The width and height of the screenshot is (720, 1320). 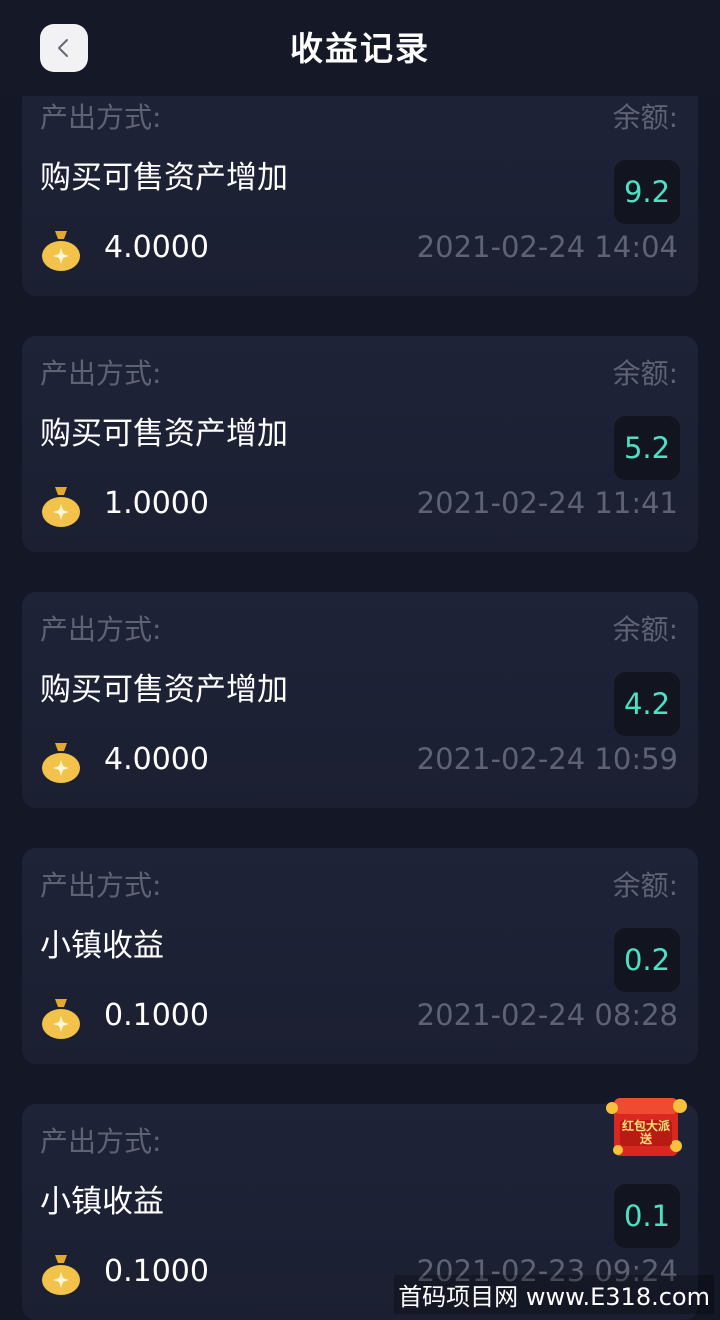 What do you see at coordinates (554, 1294) in the screenshot?
I see `watermark: 首码项目网 www.E318.com` at bounding box center [554, 1294].